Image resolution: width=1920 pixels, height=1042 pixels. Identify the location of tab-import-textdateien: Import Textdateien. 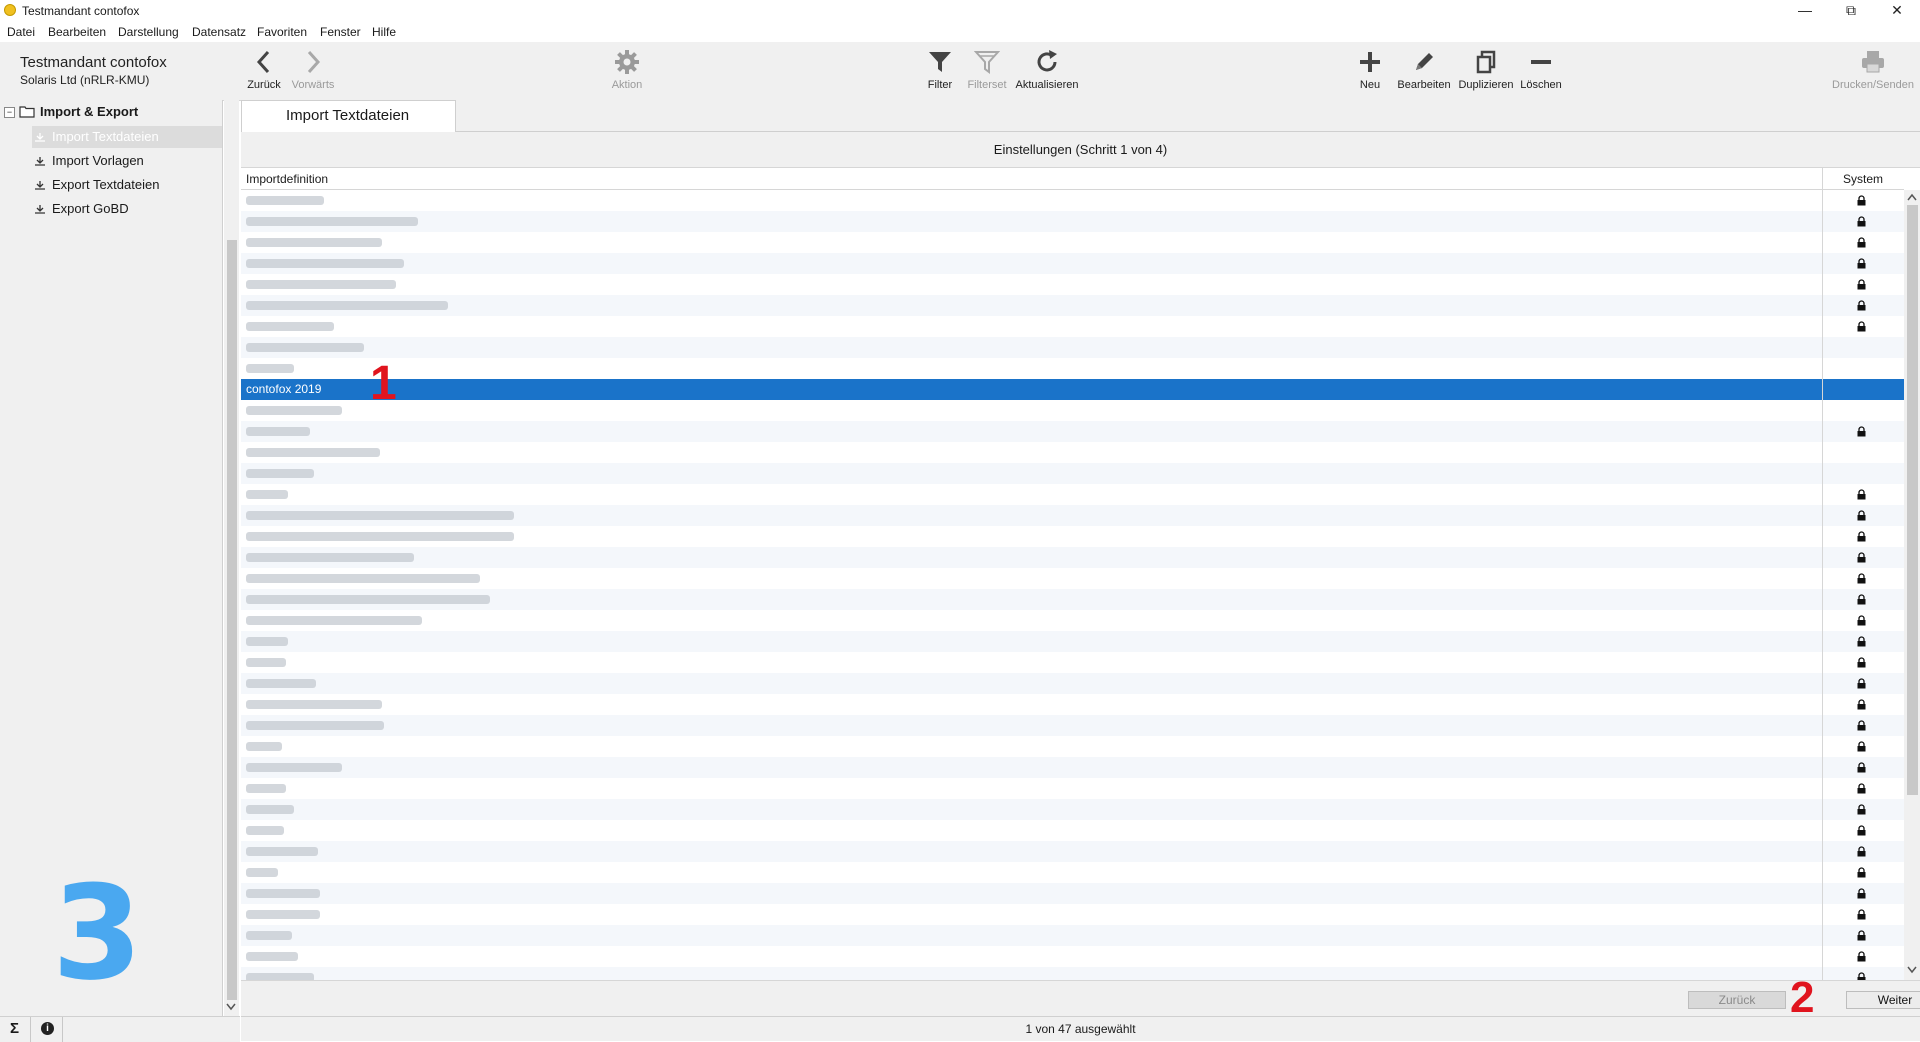
(348, 116).